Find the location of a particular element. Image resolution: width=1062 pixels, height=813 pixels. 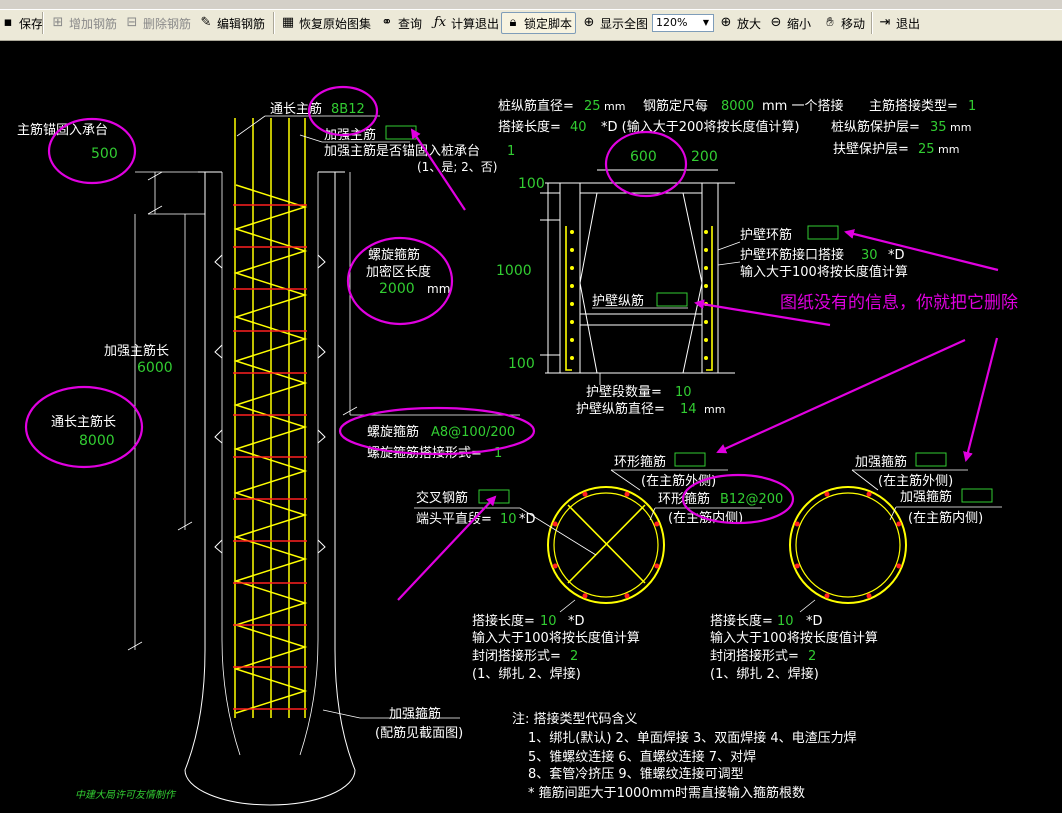

long-dia-value: 14 is located at coordinates (688, 409).